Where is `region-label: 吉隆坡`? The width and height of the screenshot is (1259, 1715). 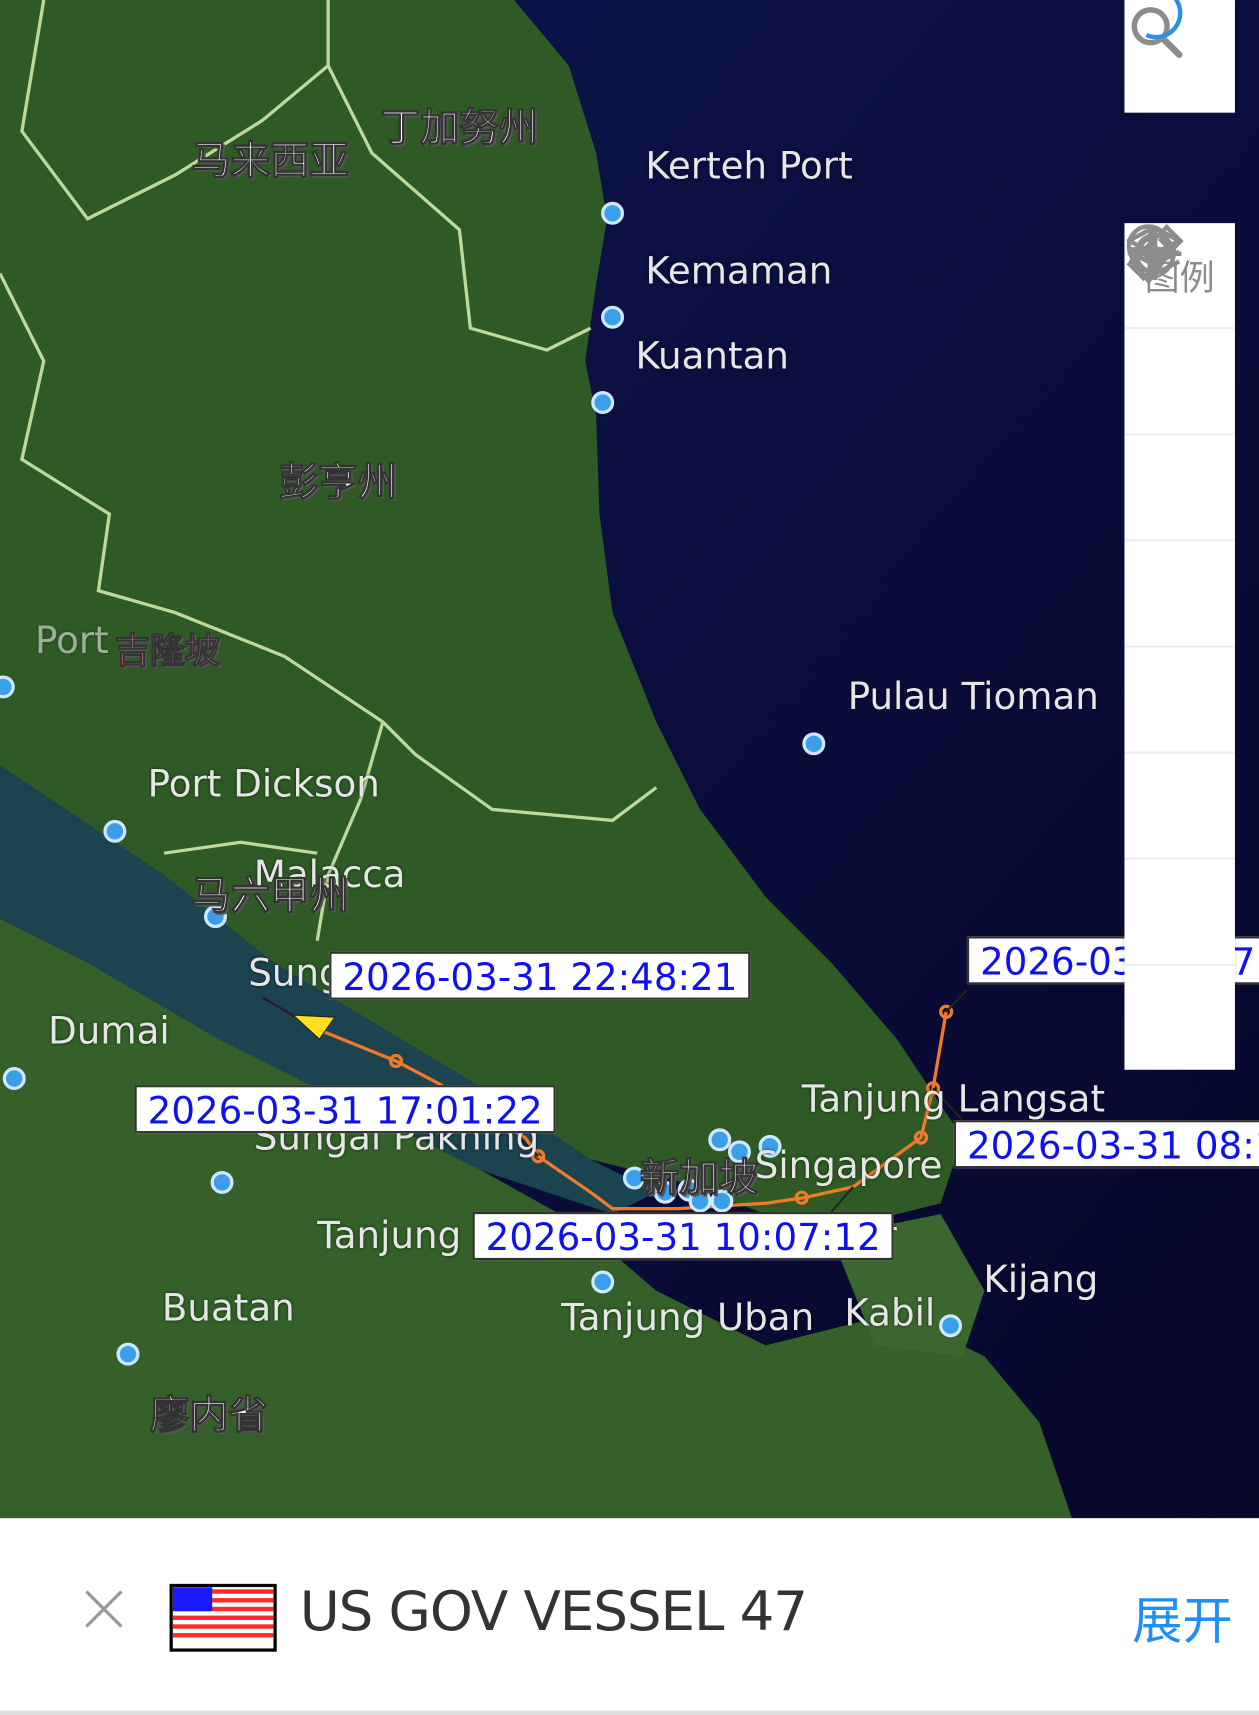
region-label: 吉隆坡 is located at coordinates (167, 650).